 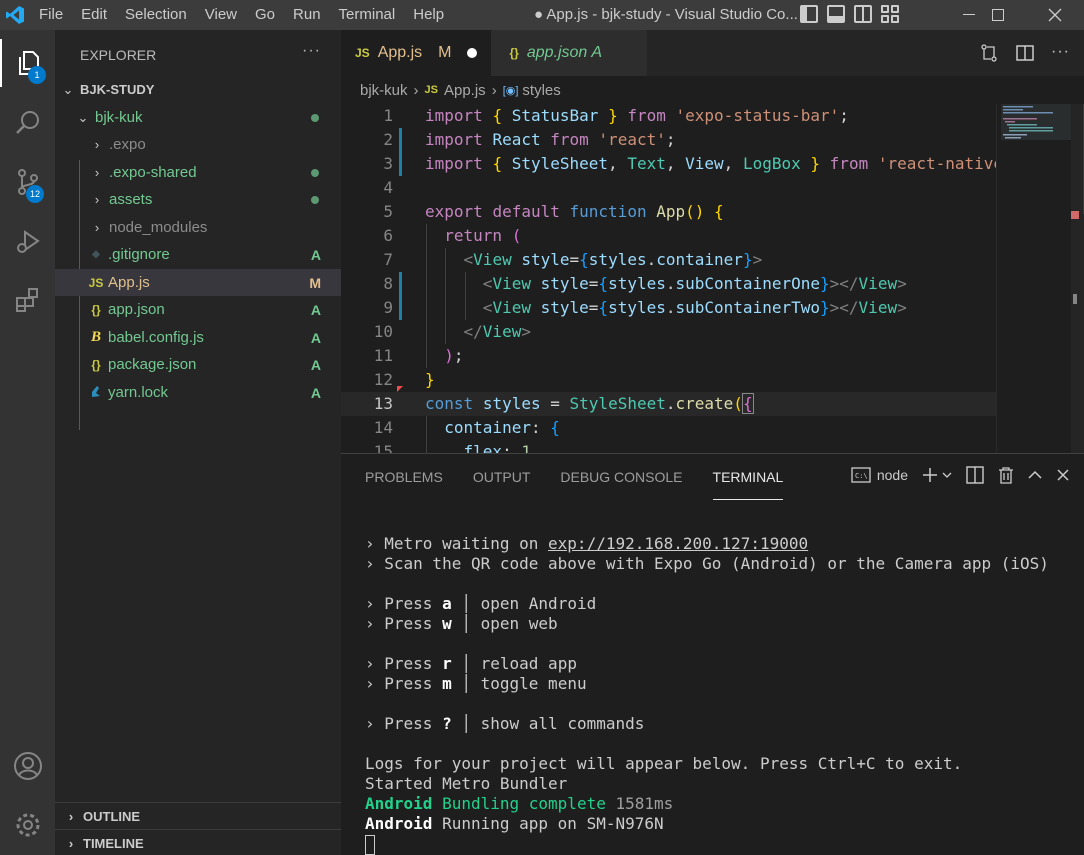 I want to click on tab-app-js: JS App.js M, so click(x=416, y=53).